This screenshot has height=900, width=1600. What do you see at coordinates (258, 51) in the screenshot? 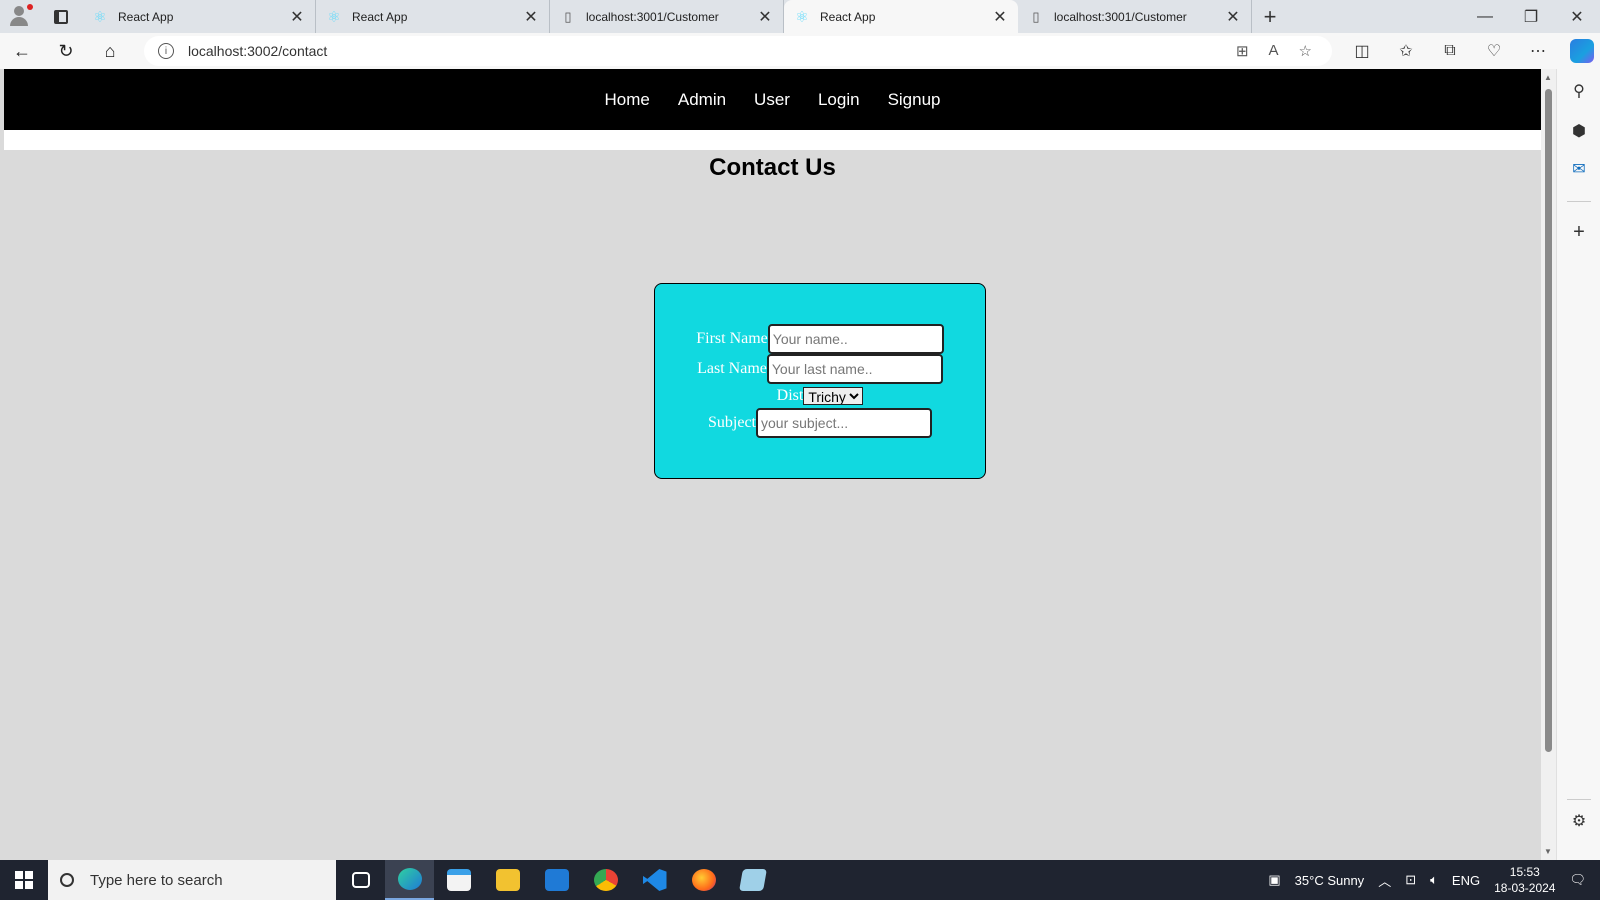
I see `url-text: localhost:3002/contact` at bounding box center [258, 51].